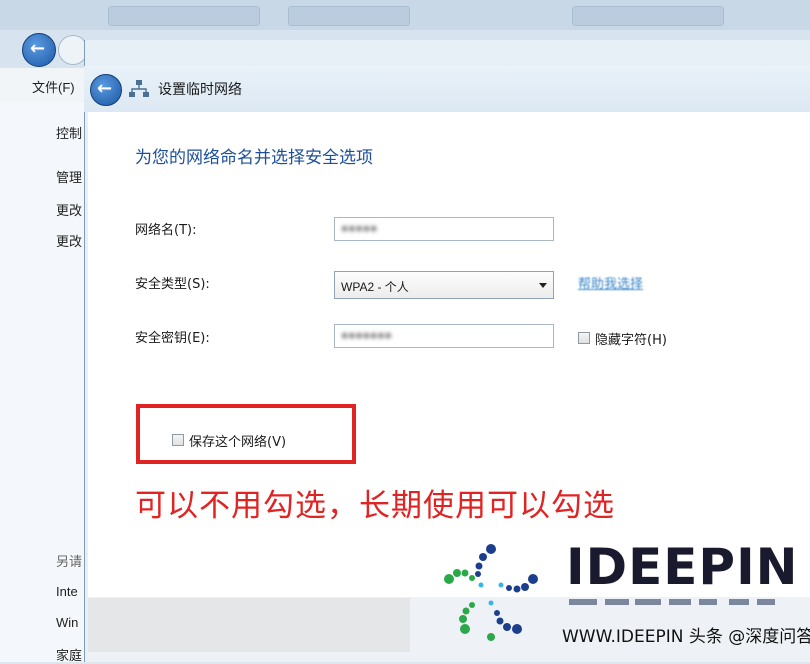 The height and width of the screenshot is (664, 810). What do you see at coordinates (178, 440) in the screenshot?
I see `save-network-checkbox` at bounding box center [178, 440].